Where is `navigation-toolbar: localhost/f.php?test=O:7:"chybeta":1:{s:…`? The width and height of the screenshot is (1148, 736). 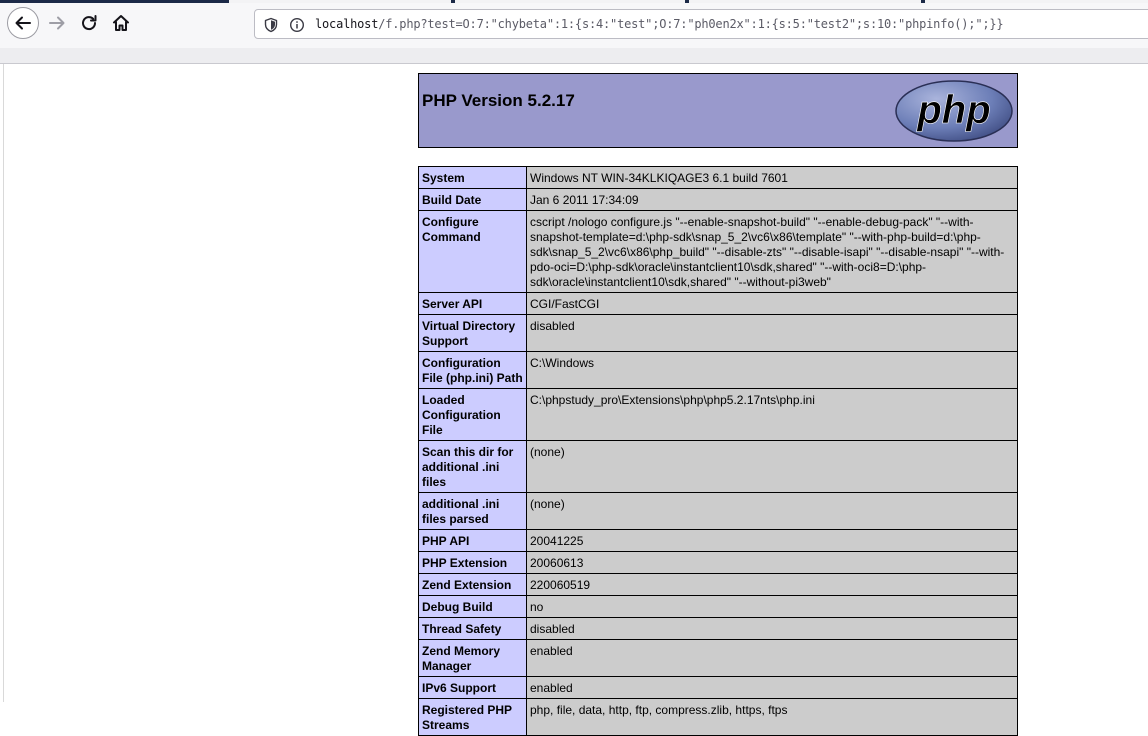
navigation-toolbar: localhost/f.php?test=O:7:"chybeta":1:{s:… is located at coordinates (574, 25).